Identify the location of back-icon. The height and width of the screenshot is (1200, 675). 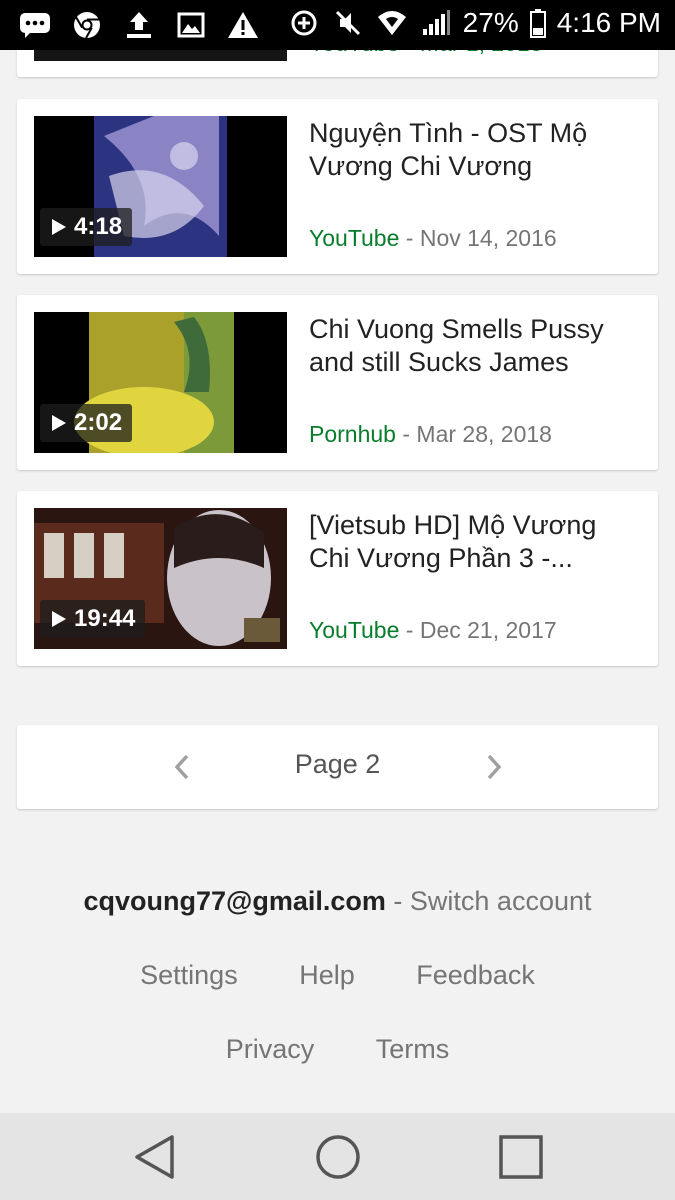
(154, 1157).